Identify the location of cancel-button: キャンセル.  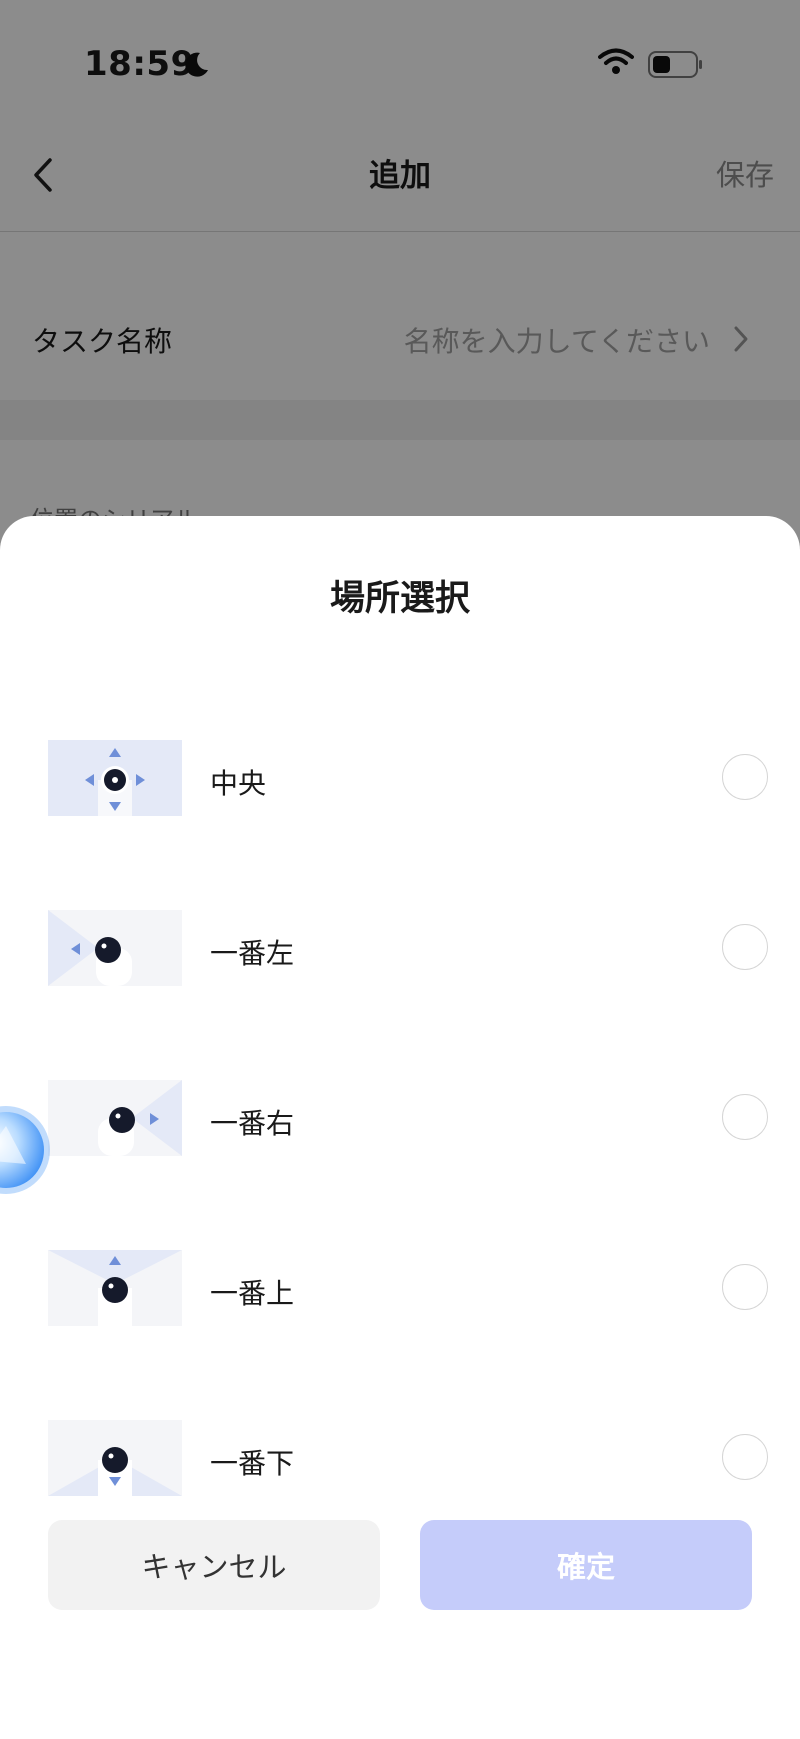
(214, 1565).